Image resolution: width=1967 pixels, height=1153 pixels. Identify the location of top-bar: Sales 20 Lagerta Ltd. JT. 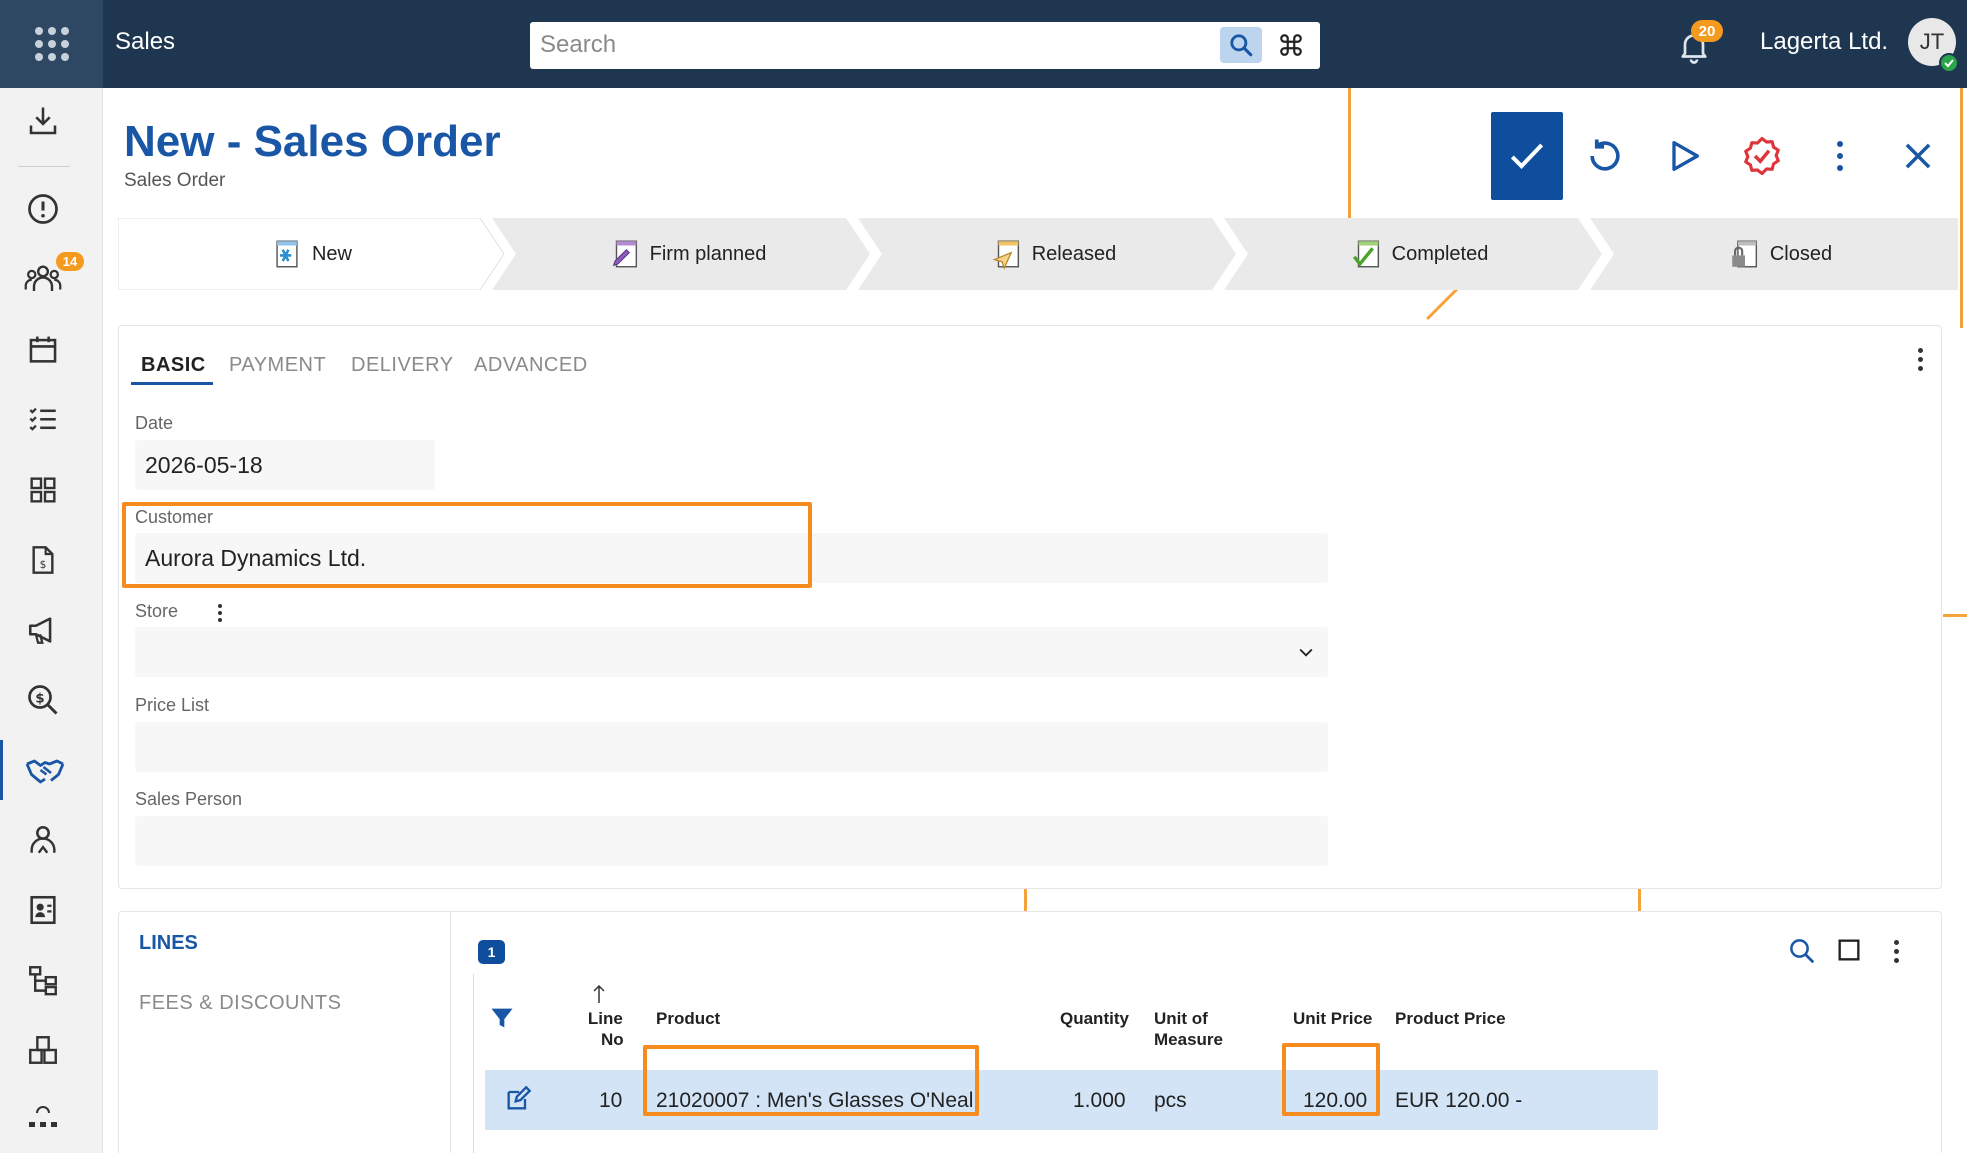
(983, 44).